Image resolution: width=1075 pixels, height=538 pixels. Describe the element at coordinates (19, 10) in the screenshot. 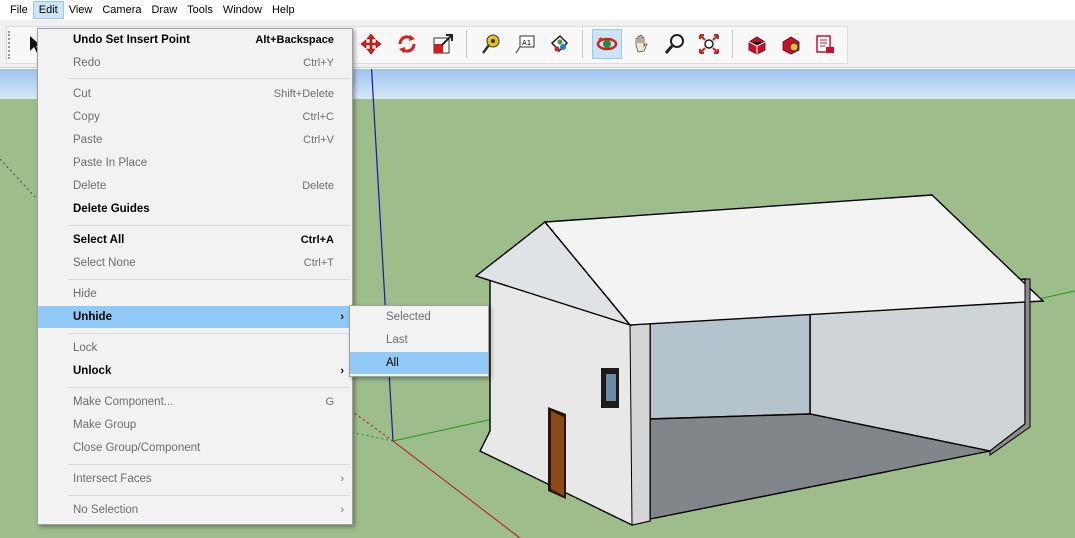

I see `menu-file: File` at that location.